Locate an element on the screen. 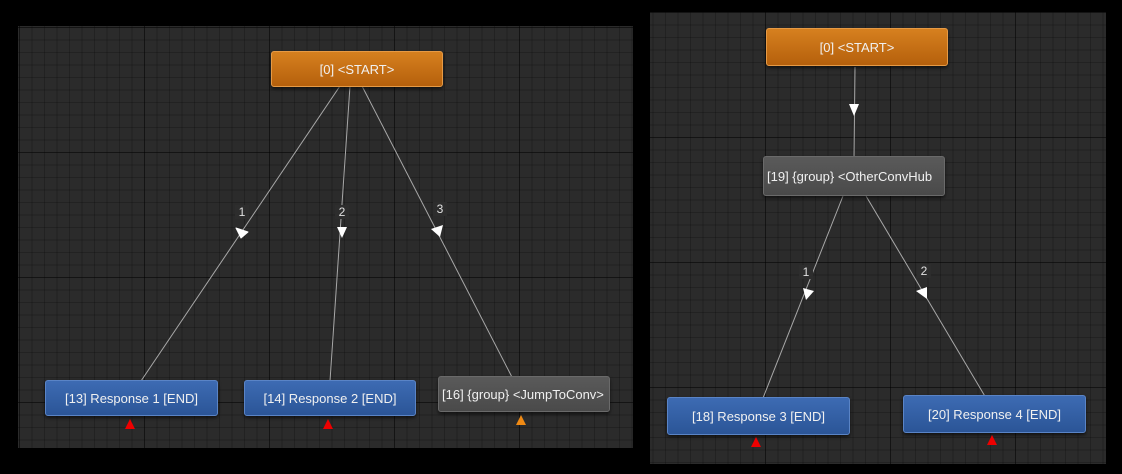 This screenshot has height=474, width=1122. response-node-18: [18] Response 3 [END] is located at coordinates (758, 416).